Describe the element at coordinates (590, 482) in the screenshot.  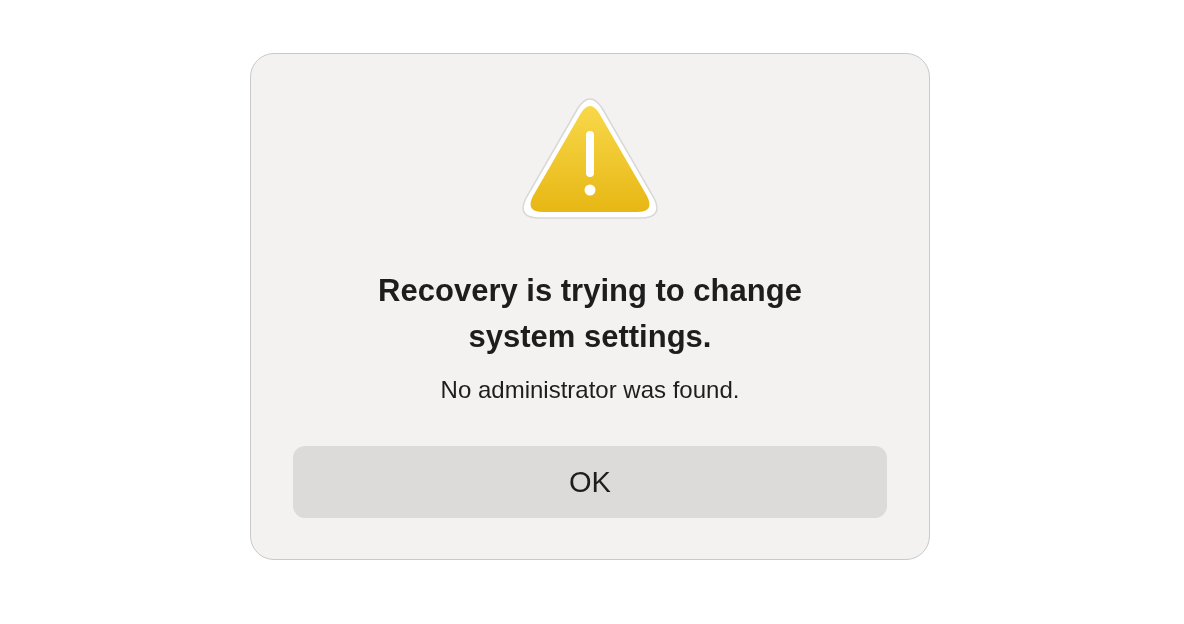
I see `ok-button: OK` at that location.